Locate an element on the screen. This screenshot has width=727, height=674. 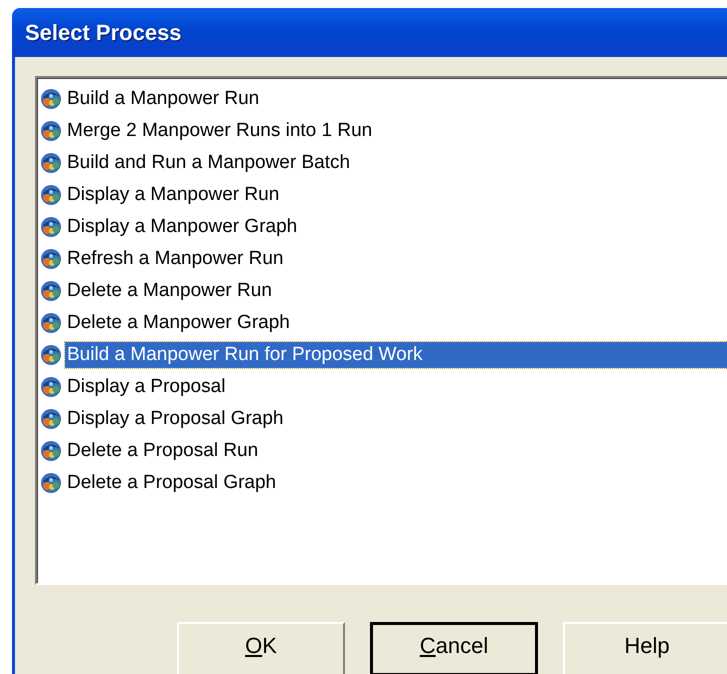
list-item: Merge 2 Manpower Runs into 1 Run is located at coordinates (219, 131).